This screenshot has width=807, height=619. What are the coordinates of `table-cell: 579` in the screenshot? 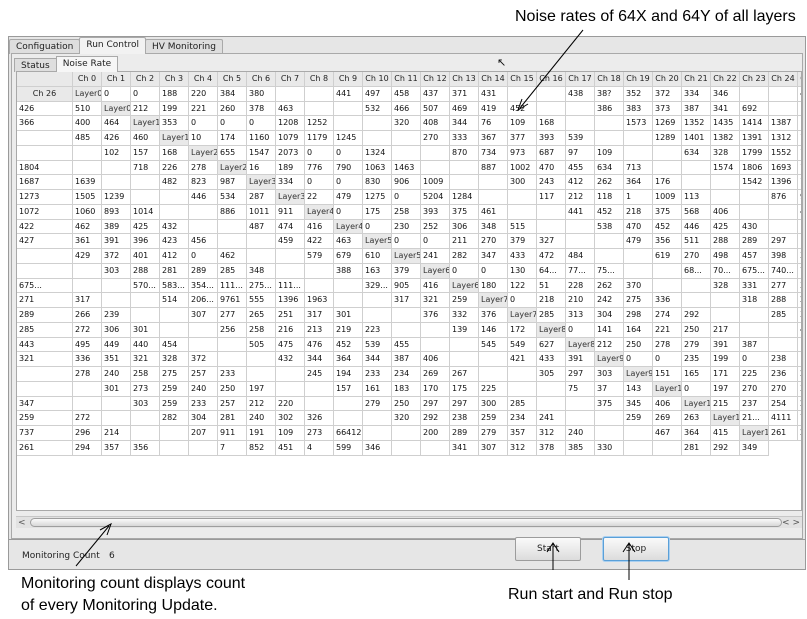 It's located at (319, 256).